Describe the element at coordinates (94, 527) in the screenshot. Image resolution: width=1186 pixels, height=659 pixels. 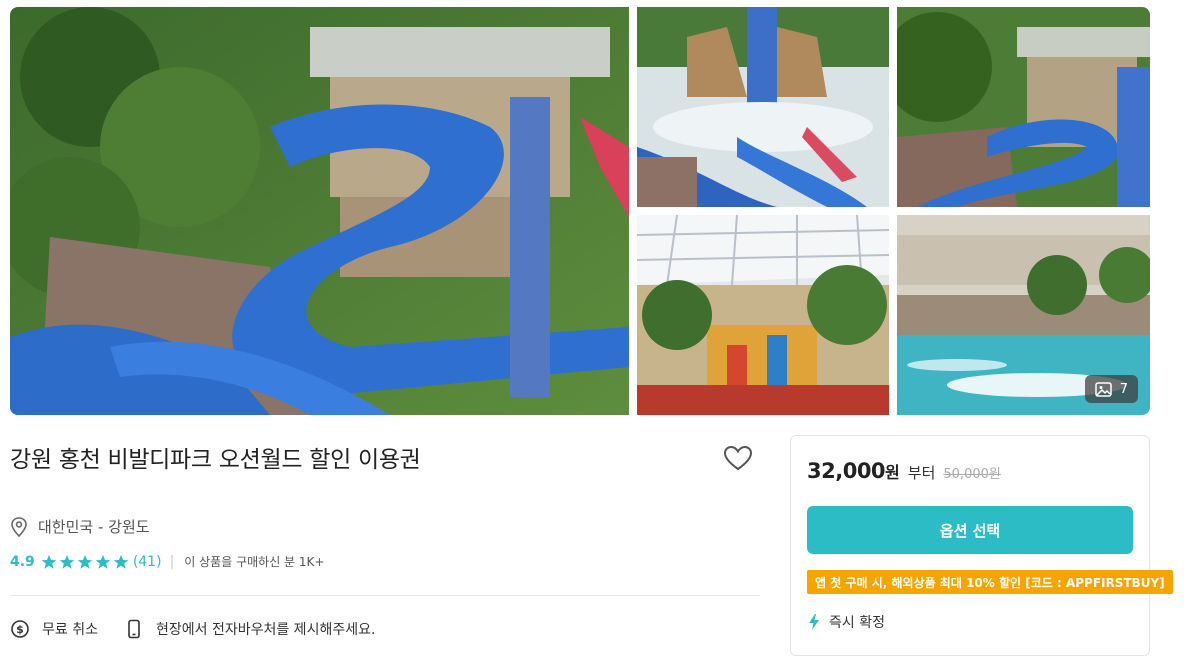
I see `location-text: 대한민국 - 강원도` at that location.